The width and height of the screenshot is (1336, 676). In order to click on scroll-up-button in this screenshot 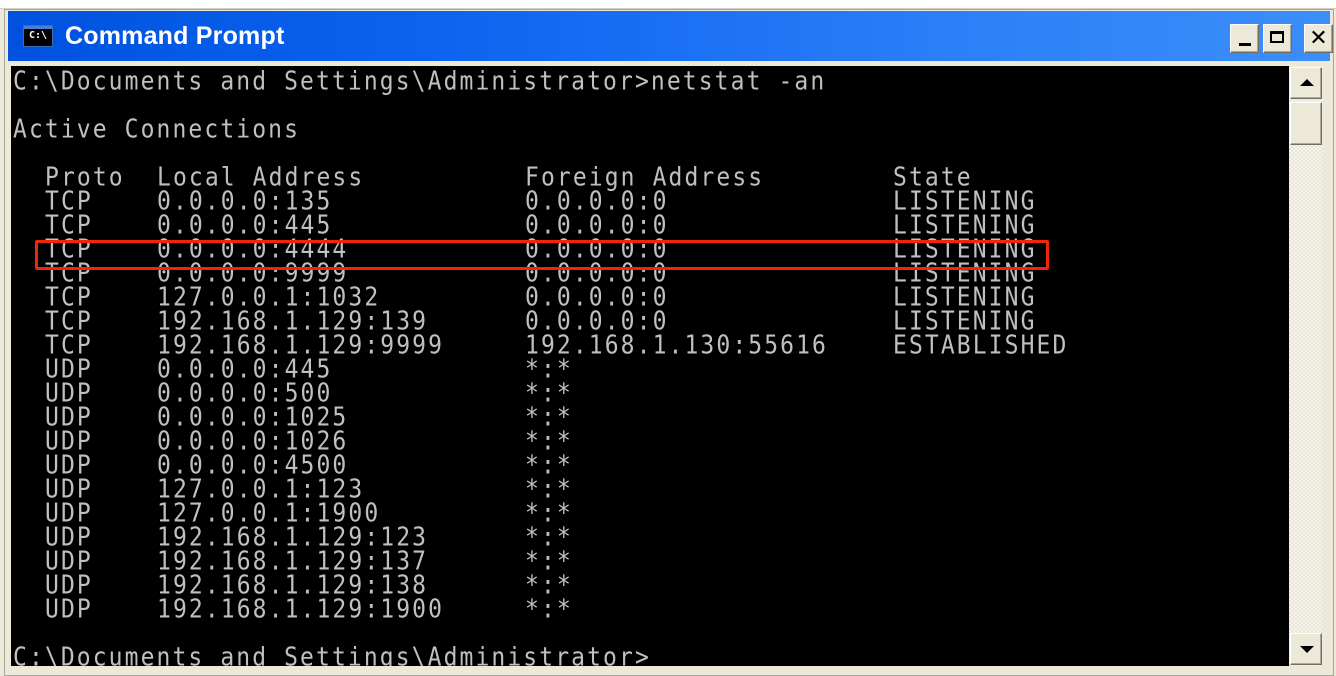, I will do `click(1306, 83)`.